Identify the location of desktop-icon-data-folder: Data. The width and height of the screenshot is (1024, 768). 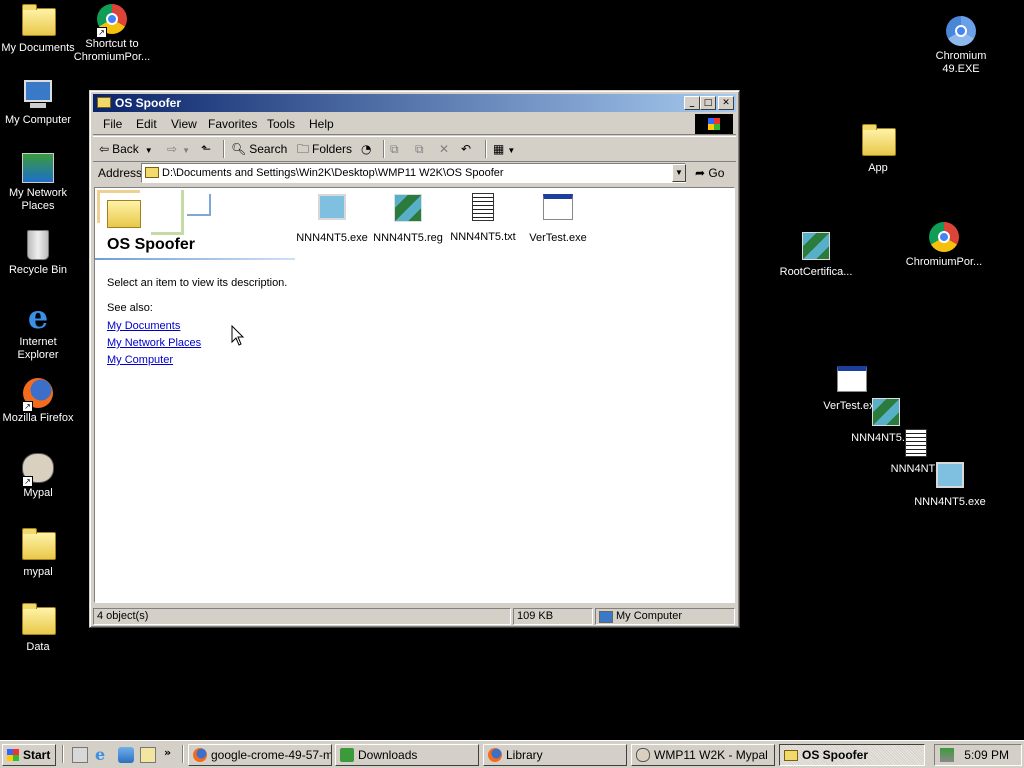
(39, 628).